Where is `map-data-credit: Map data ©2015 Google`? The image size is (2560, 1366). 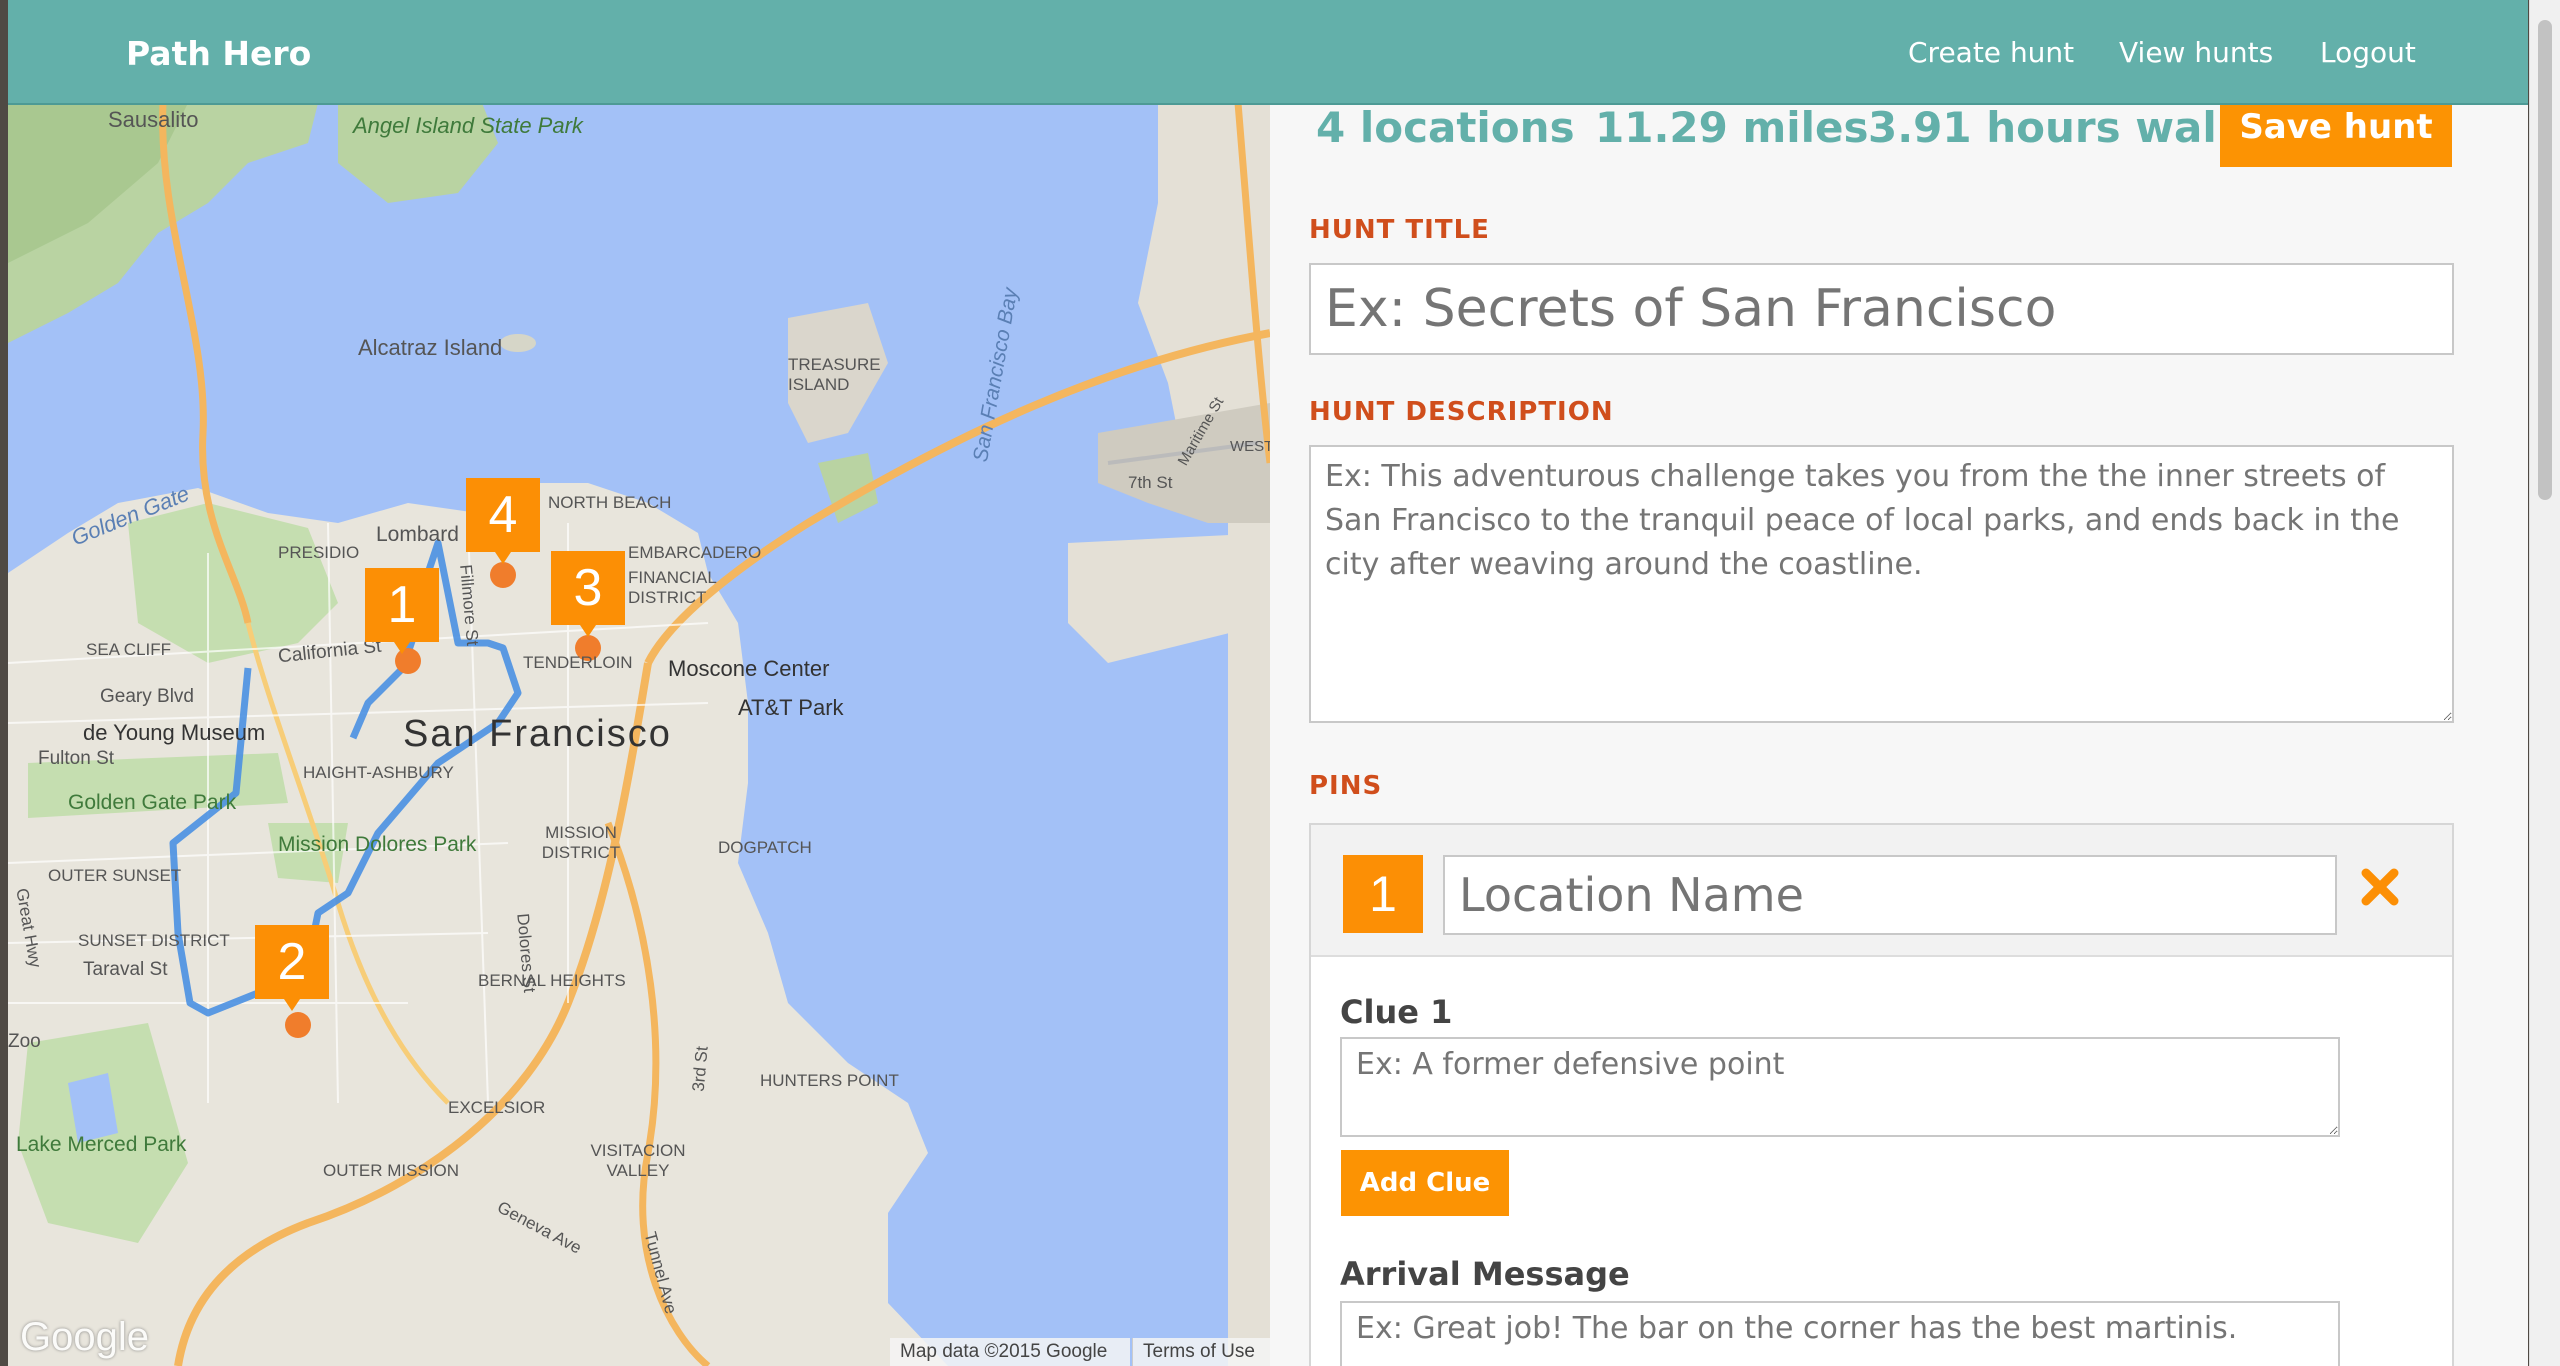
map-data-credit: Map data ©2015 Google is located at coordinates (1010, 1352).